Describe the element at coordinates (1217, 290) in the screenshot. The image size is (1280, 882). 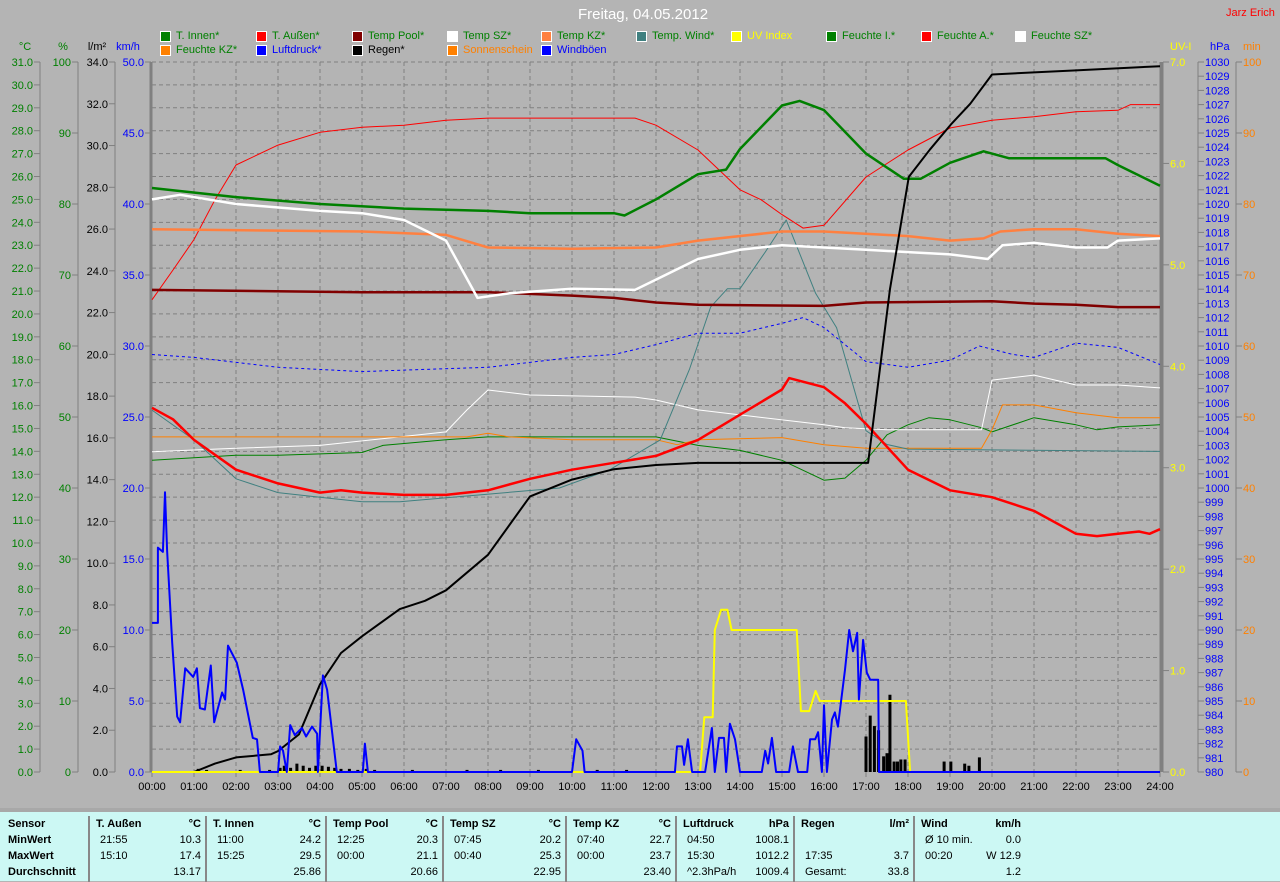
I see `tick-label-press: 1014` at that location.